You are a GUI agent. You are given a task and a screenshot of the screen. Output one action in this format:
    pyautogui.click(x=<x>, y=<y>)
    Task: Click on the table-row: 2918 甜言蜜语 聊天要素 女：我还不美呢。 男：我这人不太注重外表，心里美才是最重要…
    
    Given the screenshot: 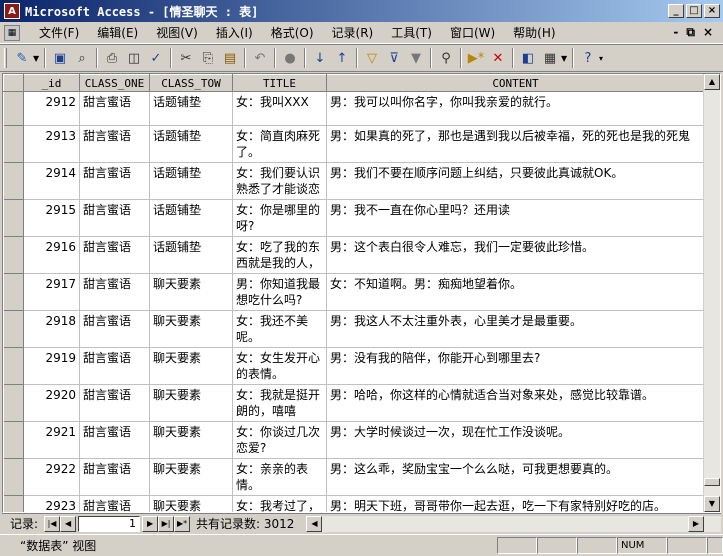 What is the action you would take?
    pyautogui.click(x=354, y=329)
    